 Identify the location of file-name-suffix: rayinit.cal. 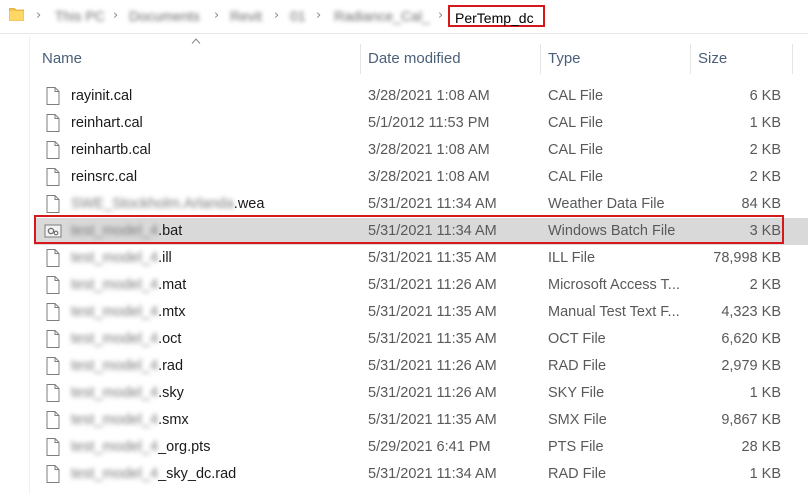
(102, 96).